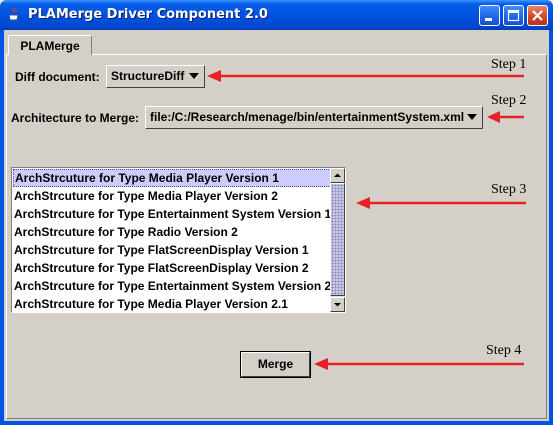  I want to click on window-title: PLAMerge Driver Component 2.0, so click(148, 14).